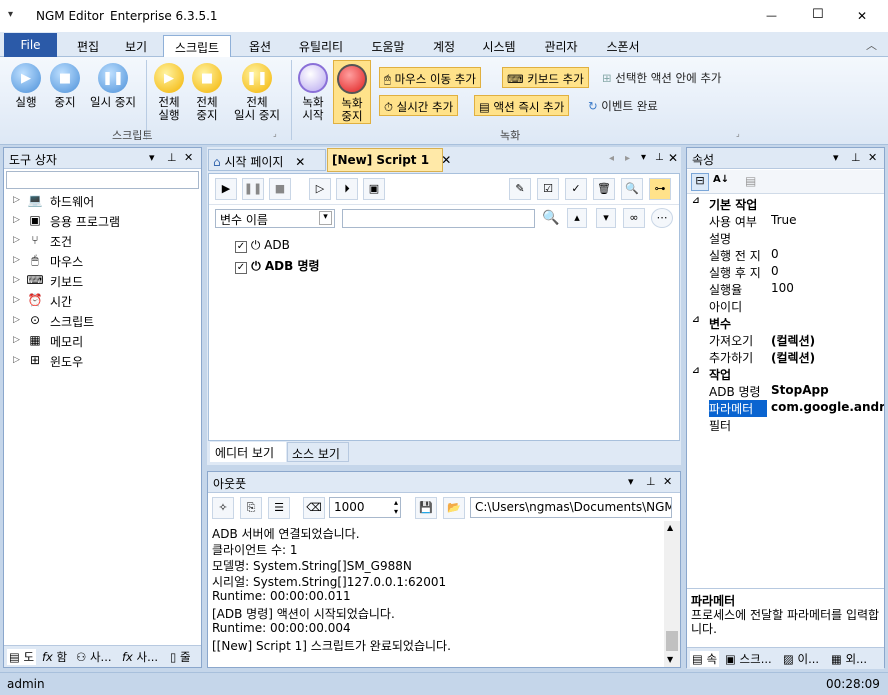 This screenshot has width=888, height=695. What do you see at coordinates (101, 363) in the screenshot?
I see `toolbox-item-window: ▷ ⊞ 윈도우` at bounding box center [101, 363].